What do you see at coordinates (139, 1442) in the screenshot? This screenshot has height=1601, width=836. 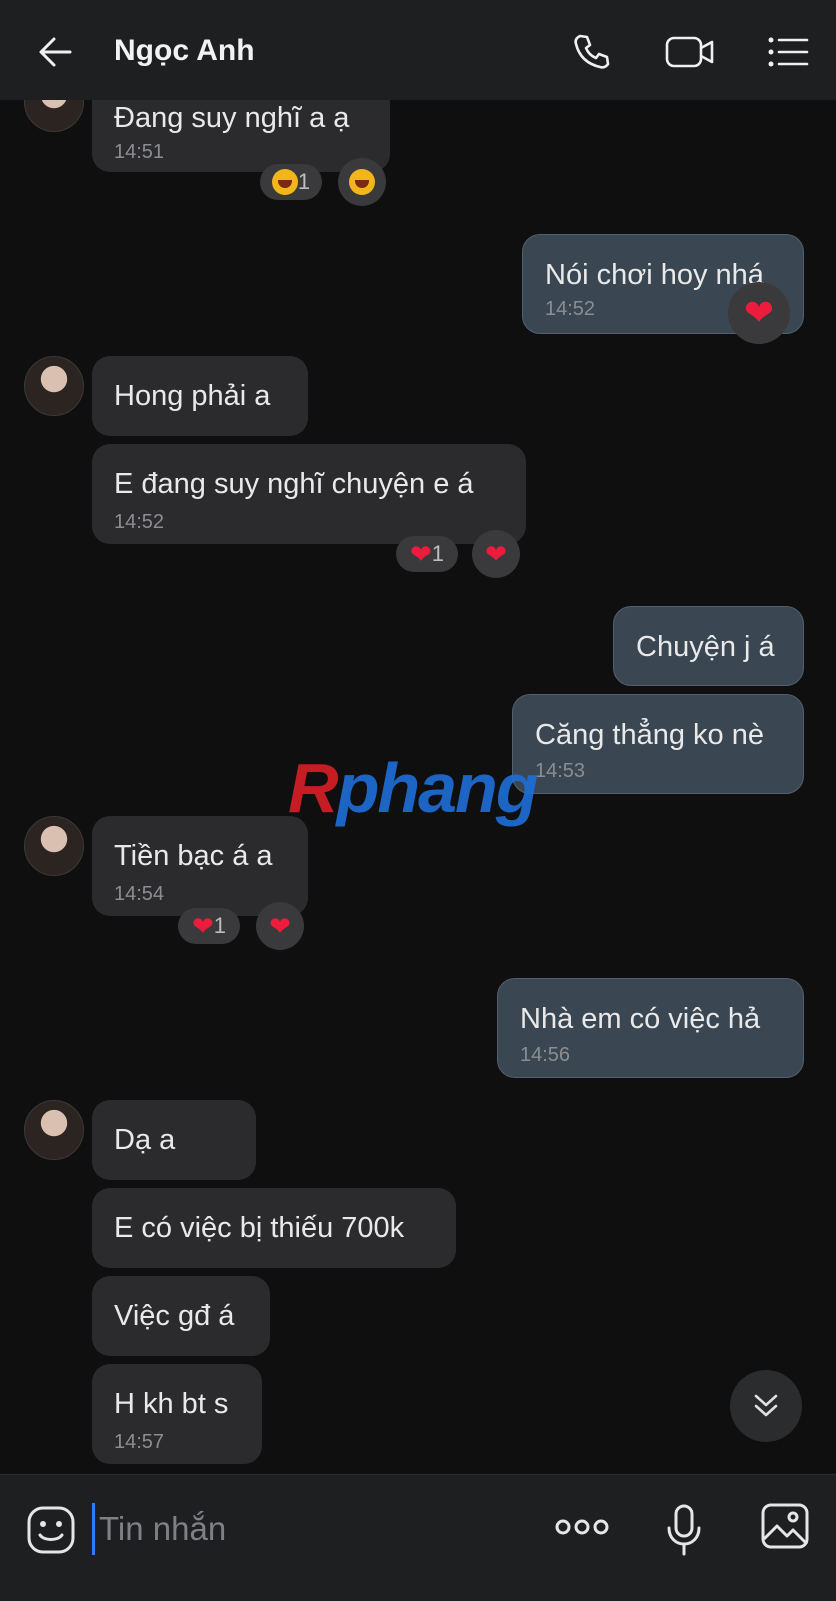 I see `message-time: 14:57` at bounding box center [139, 1442].